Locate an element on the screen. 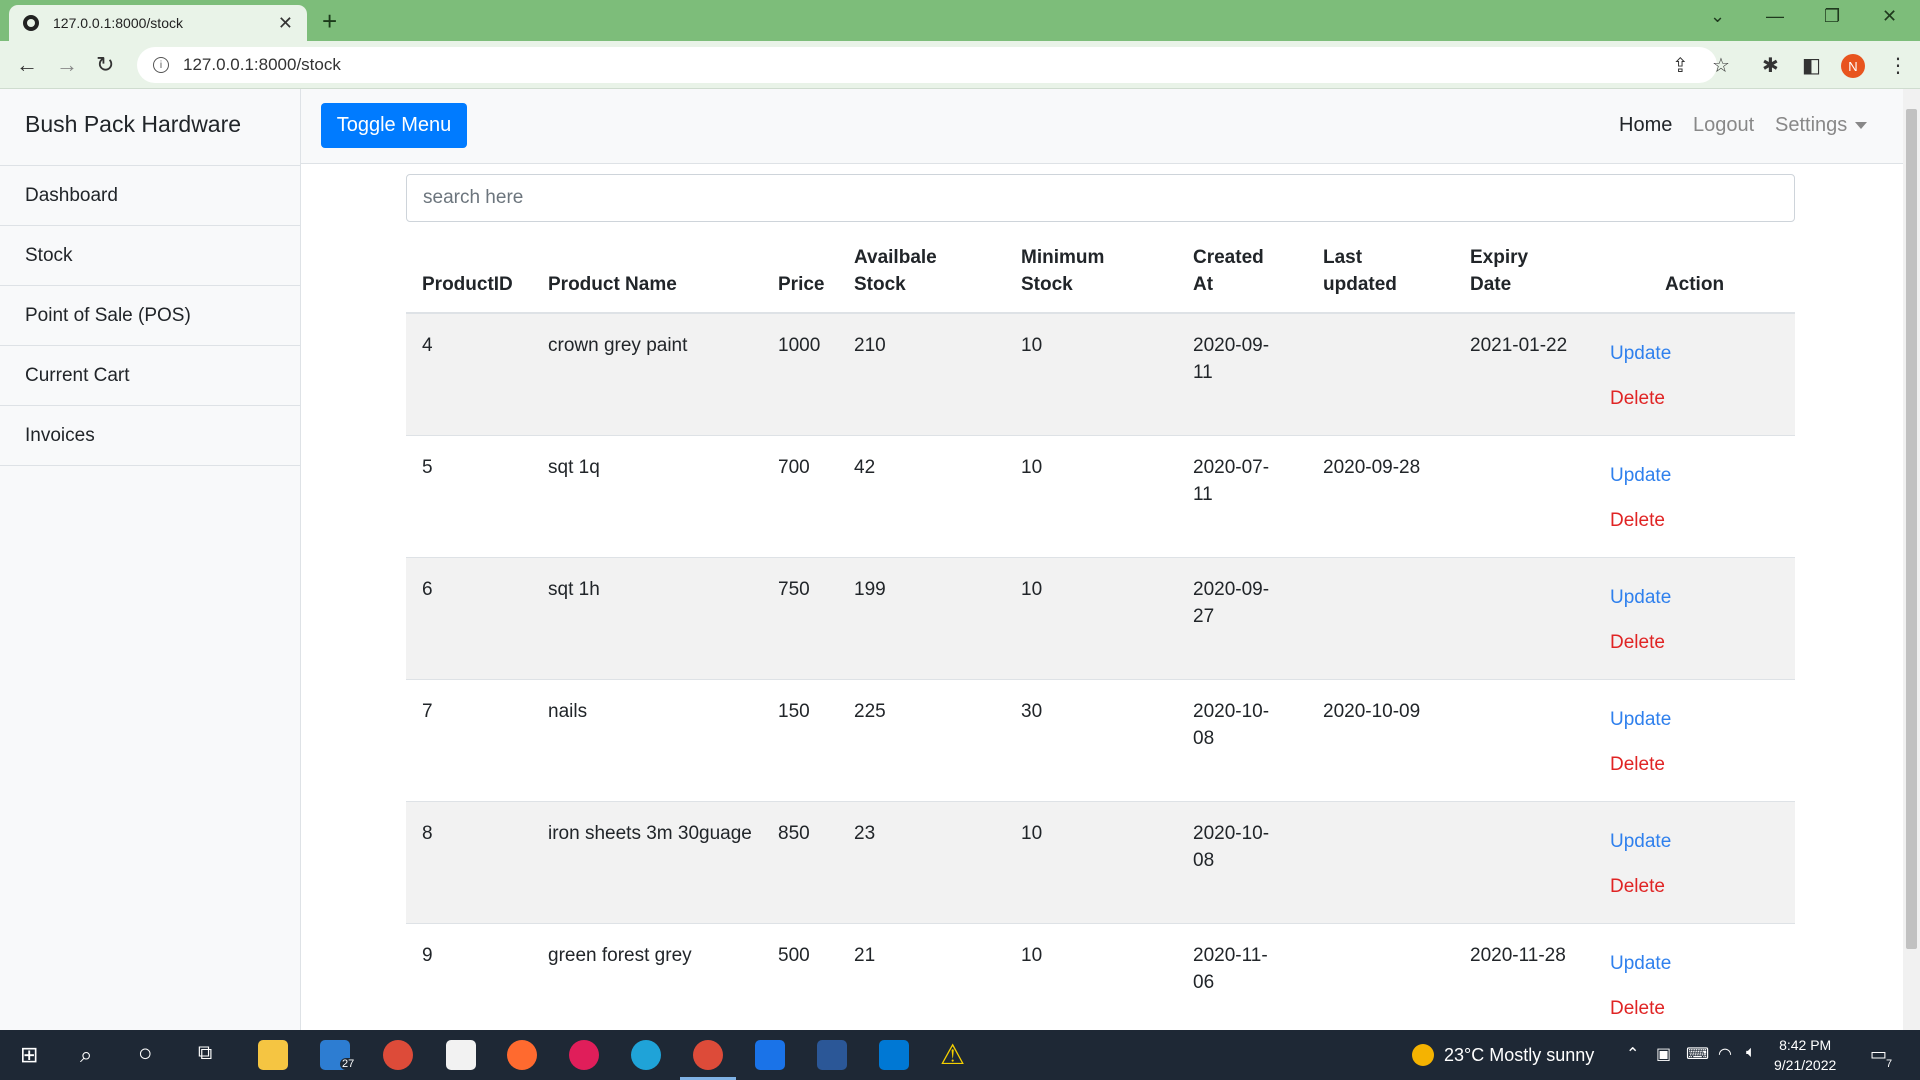 This screenshot has height=1080, width=1920. browser-toolbar: ← → ↻ i 127.0.0.1:8000/stock ⇪ ☆ ✱ ◧ N ⋮ is located at coordinates (960, 65).